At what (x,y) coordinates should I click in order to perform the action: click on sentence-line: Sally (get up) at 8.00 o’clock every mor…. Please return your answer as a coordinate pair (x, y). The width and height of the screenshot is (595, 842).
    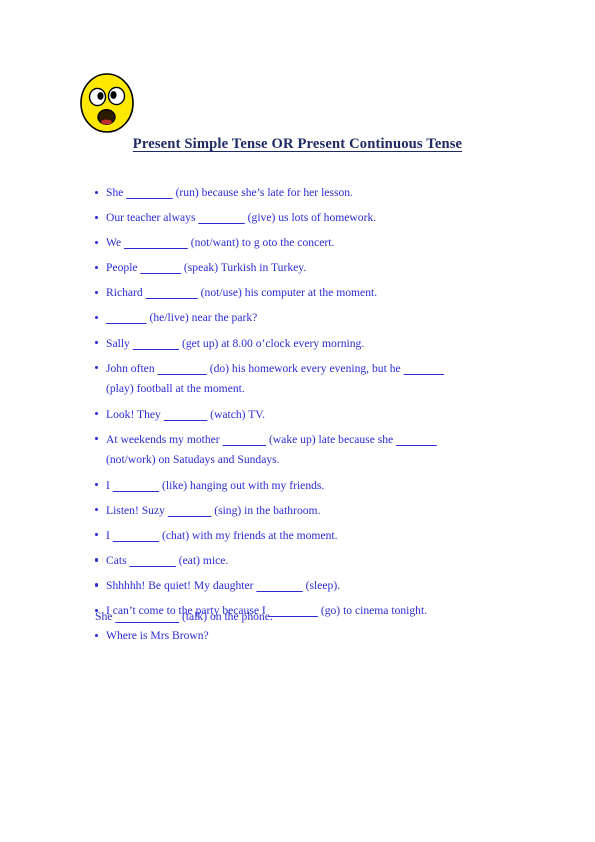
    Looking at the image, I should click on (315, 343).